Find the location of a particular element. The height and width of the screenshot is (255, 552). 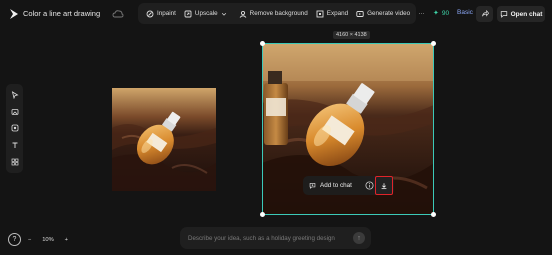

left-toolbar is located at coordinates (14, 128).